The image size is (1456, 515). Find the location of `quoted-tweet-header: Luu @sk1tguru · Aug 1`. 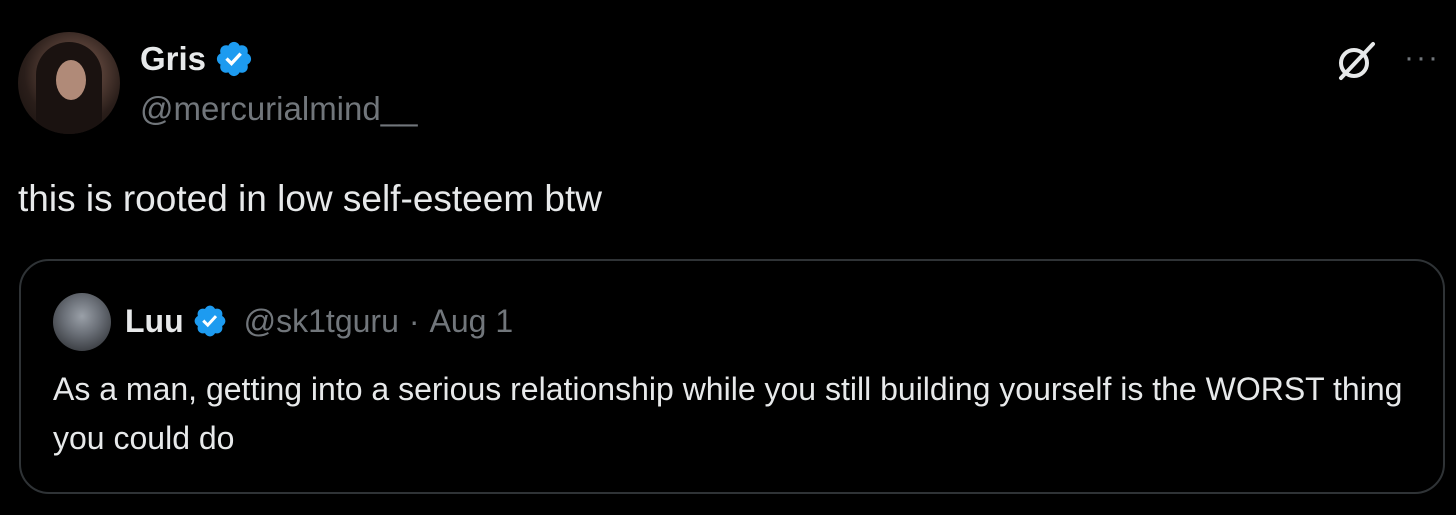

quoted-tweet-header: Luu @sk1tguru · Aug 1 is located at coordinates (319, 321).